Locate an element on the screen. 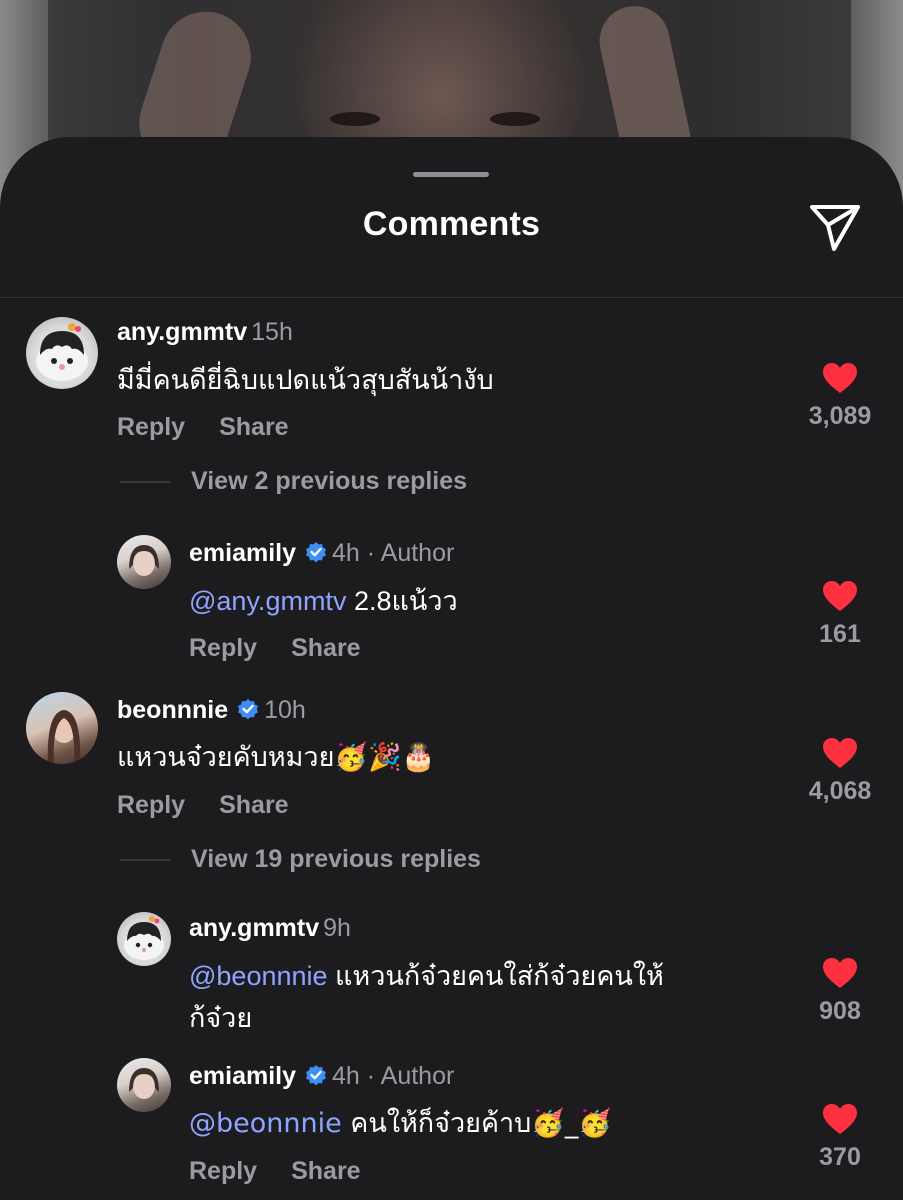 This screenshot has width=903, height=1200. comment-time: 10h is located at coordinates (285, 710).